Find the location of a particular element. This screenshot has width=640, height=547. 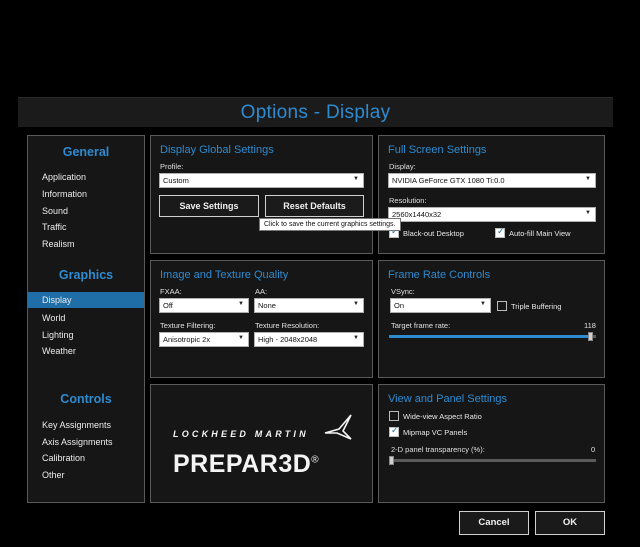

fxaa-label: FXAA: is located at coordinates (171, 291).